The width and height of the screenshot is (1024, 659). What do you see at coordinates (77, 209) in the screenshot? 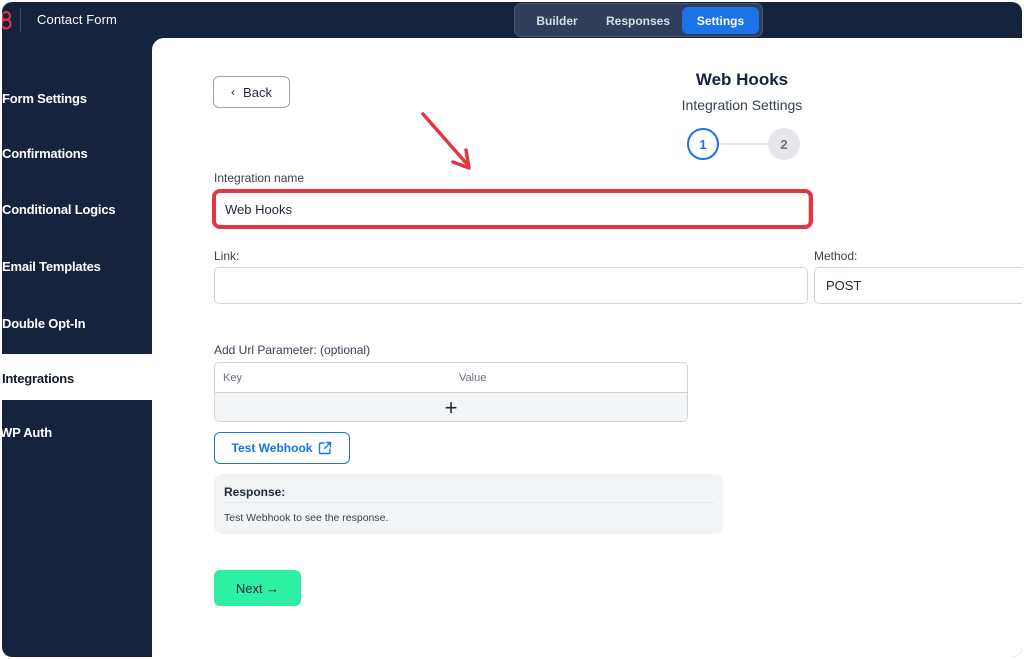
I see `sidebar-item-conditional-logics: Conditional Logics` at bounding box center [77, 209].